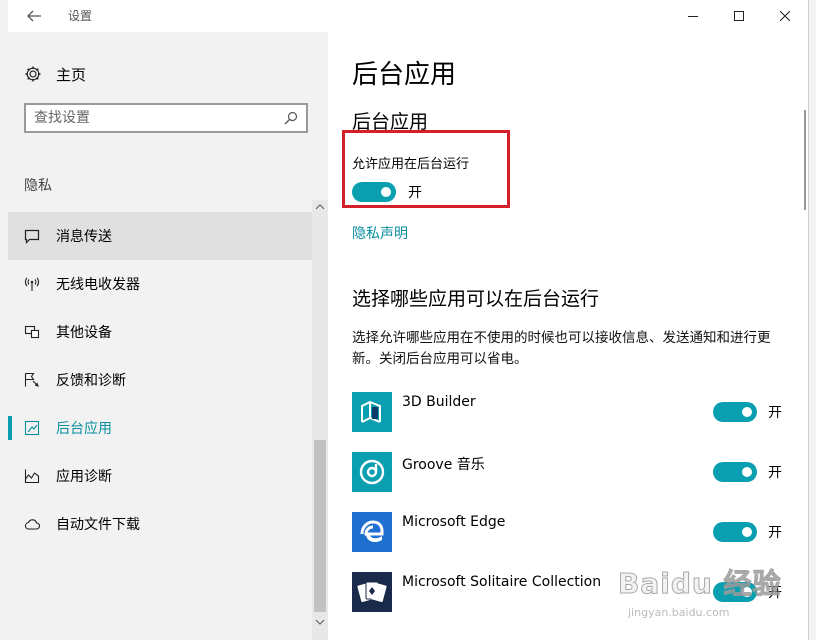 The image size is (816, 640). Describe the element at coordinates (32, 332) in the screenshot. I see `devices-icon` at that location.